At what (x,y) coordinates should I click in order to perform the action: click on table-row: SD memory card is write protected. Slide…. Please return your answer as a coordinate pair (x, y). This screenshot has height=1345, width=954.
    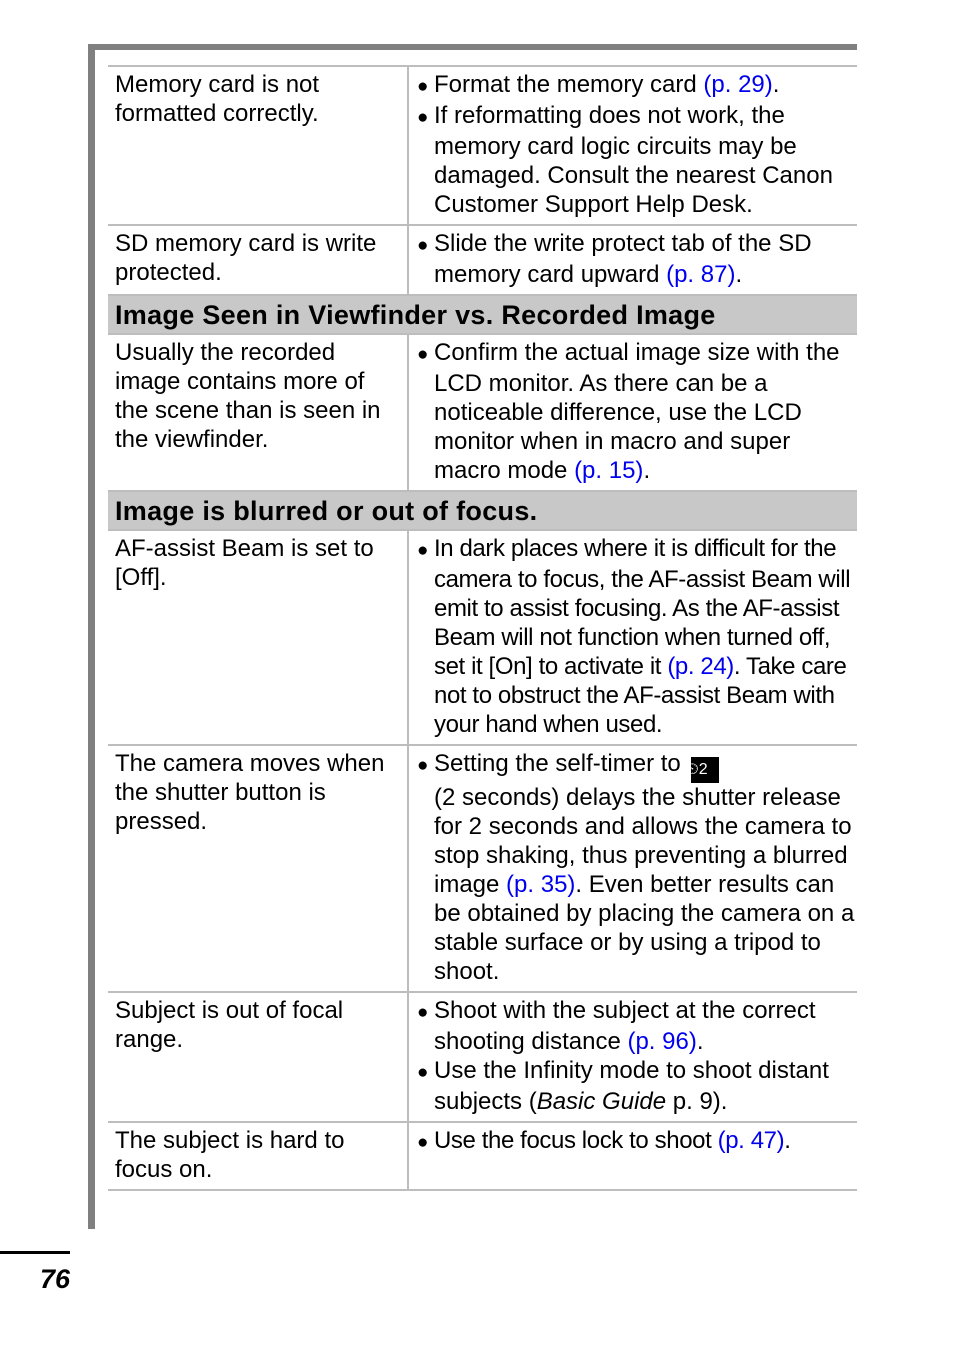
    Looking at the image, I should click on (482, 260).